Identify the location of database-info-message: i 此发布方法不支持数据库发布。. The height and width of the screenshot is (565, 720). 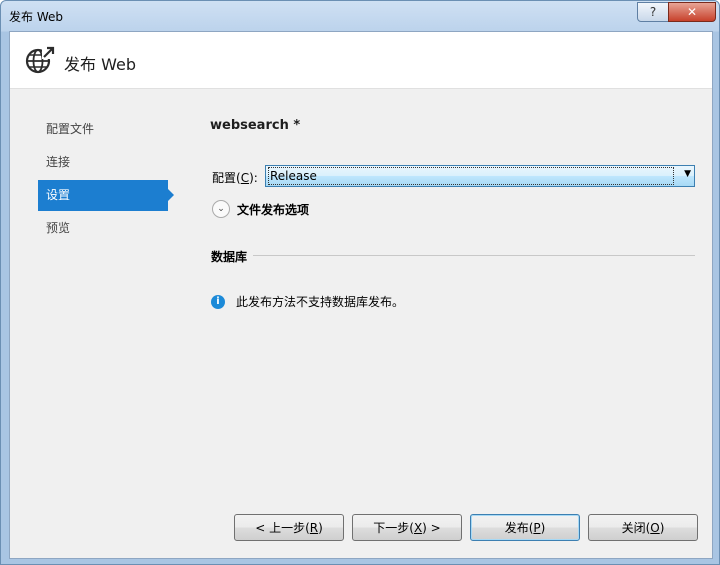
(307, 301).